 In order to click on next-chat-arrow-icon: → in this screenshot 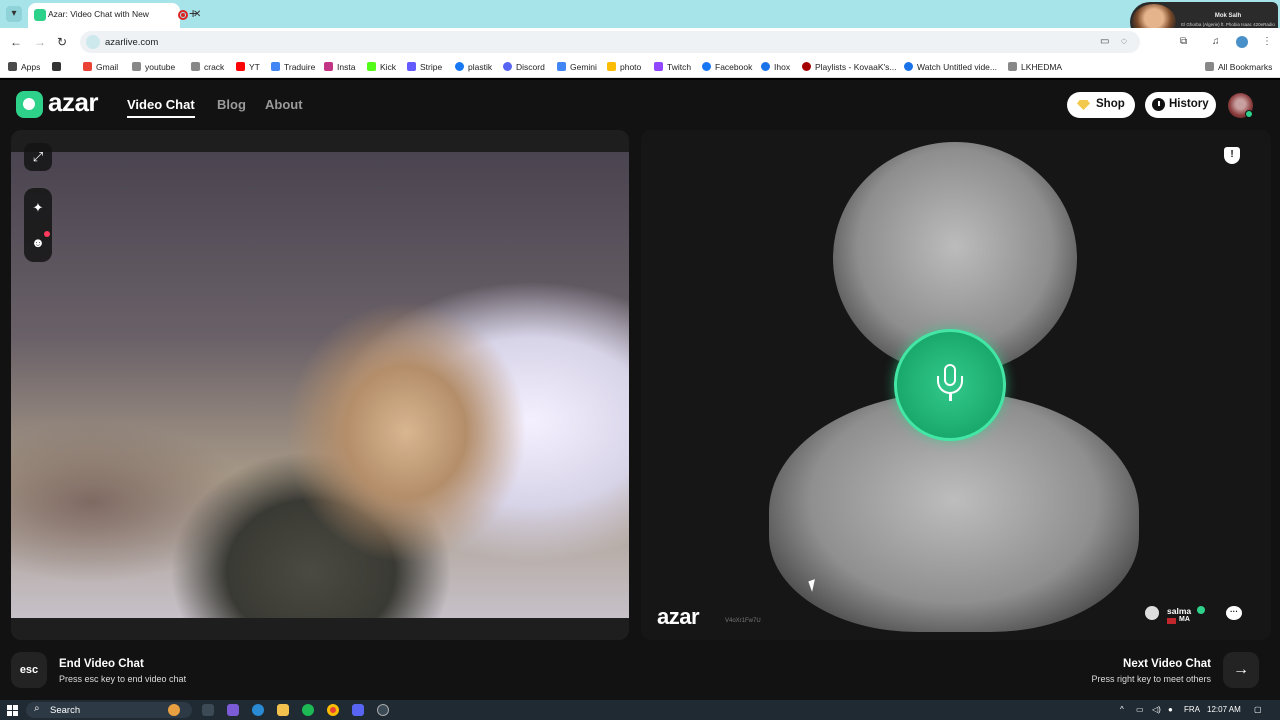, I will do `click(1241, 670)`.